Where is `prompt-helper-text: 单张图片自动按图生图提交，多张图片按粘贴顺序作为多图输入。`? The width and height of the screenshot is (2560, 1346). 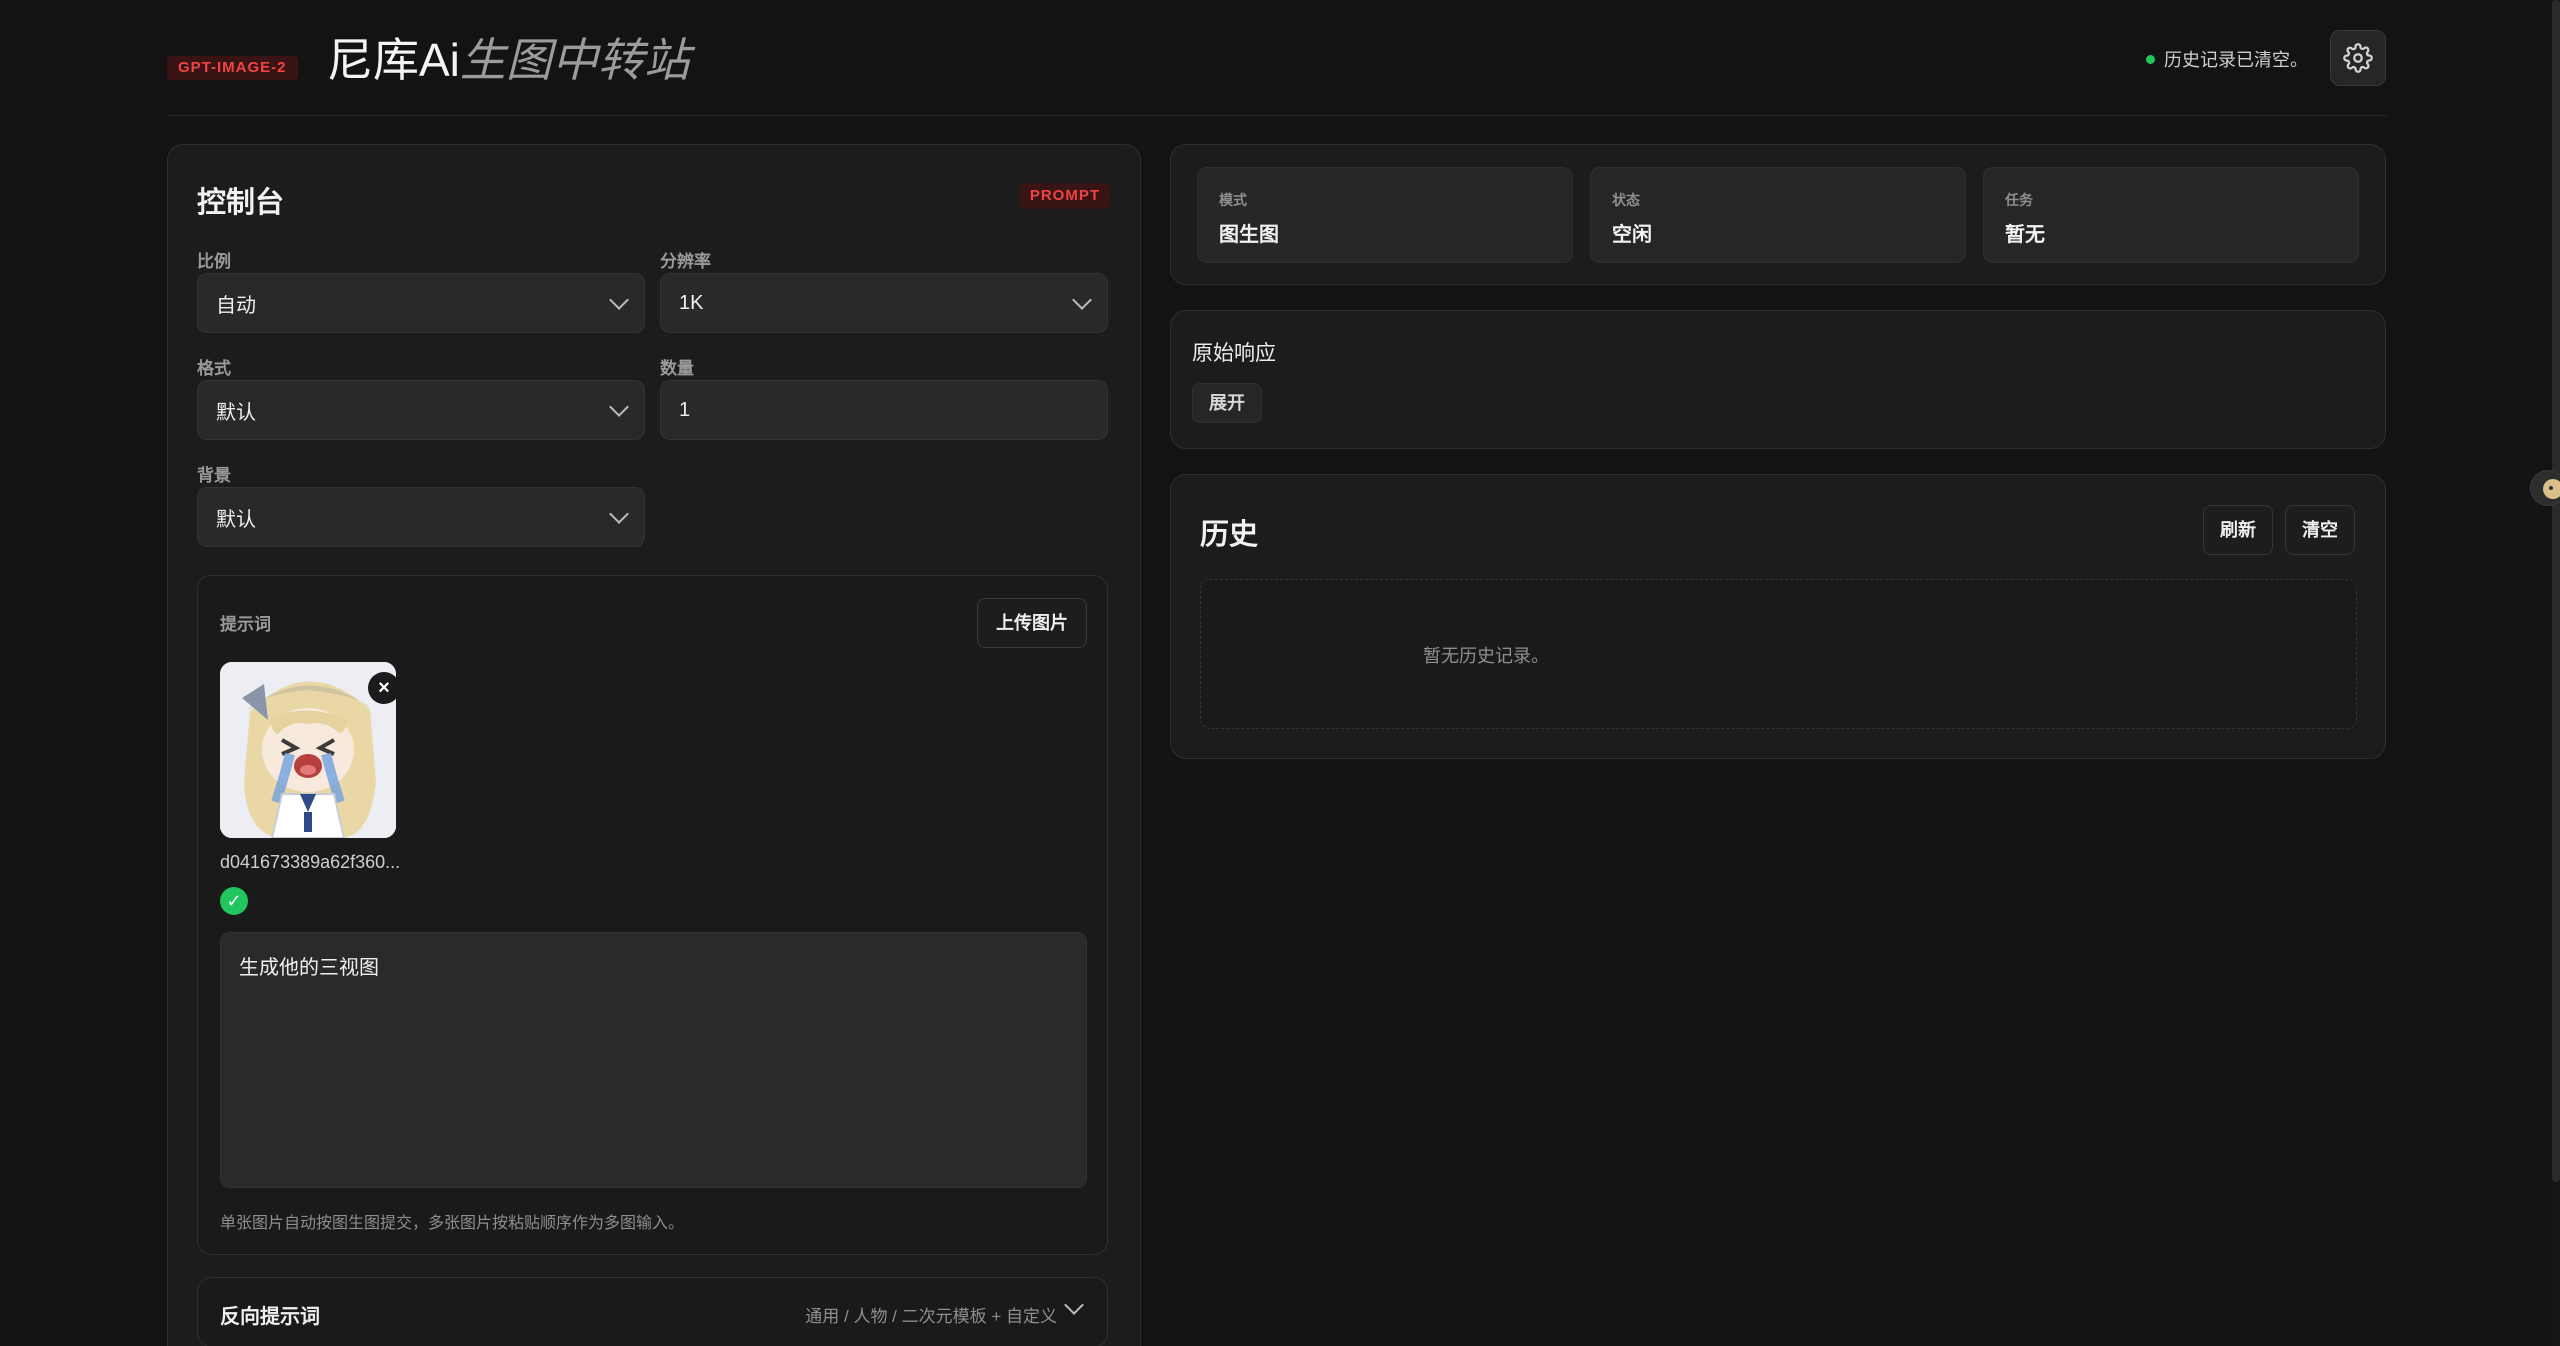 prompt-helper-text: 单张图片自动按图生图提交，多张图片按粘贴顺序作为多图输入。 is located at coordinates (452, 1223).